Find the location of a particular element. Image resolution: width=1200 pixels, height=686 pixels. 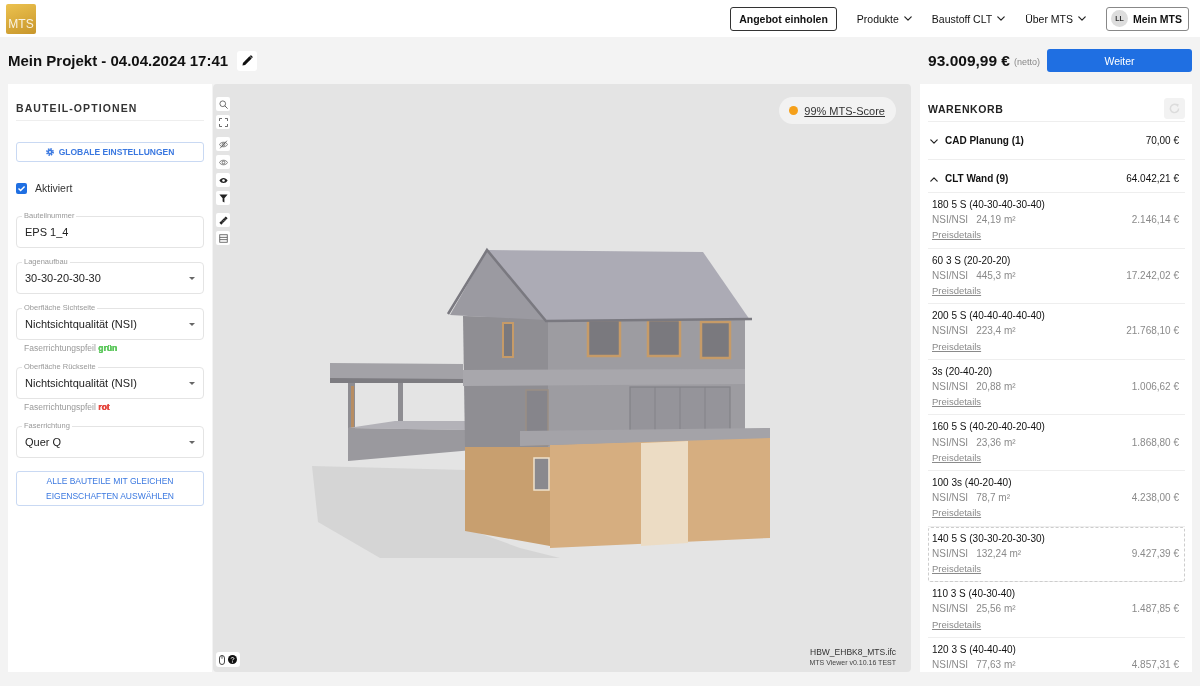

cart-item: 200 5 S (40-40-40-40-40) NSI/NSI 223,4 m² 21.768,10 € Preisdetails is located at coordinates (1056, 332).